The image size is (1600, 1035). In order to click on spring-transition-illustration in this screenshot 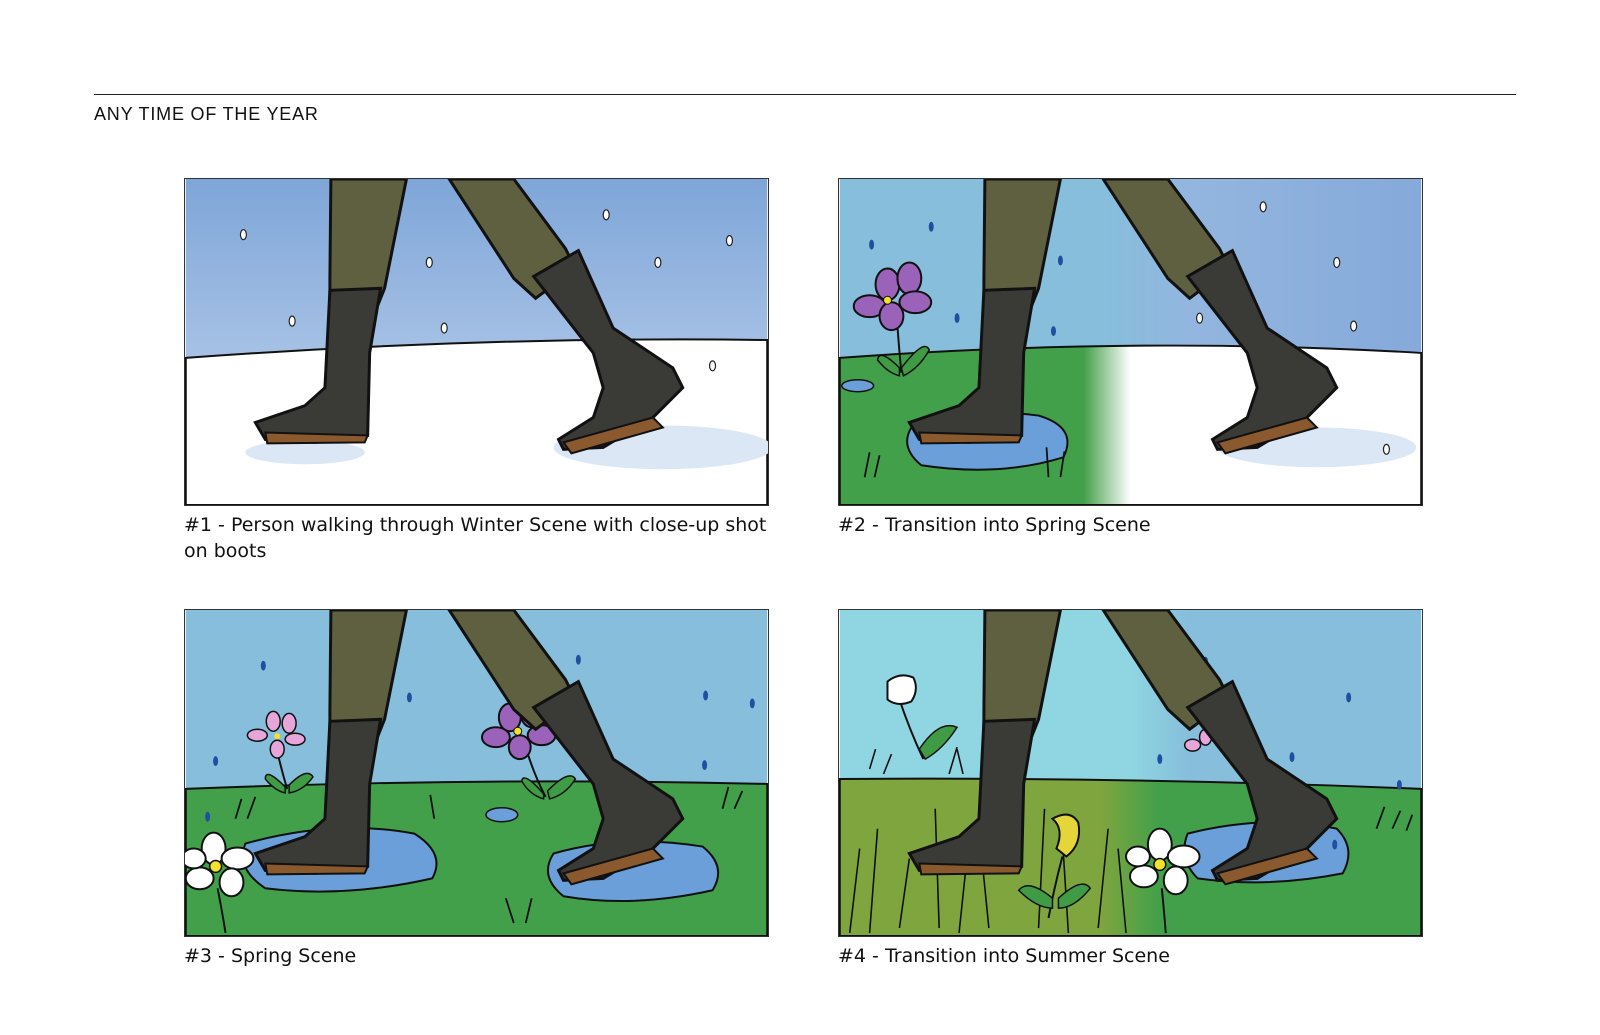, I will do `click(1130, 342)`.